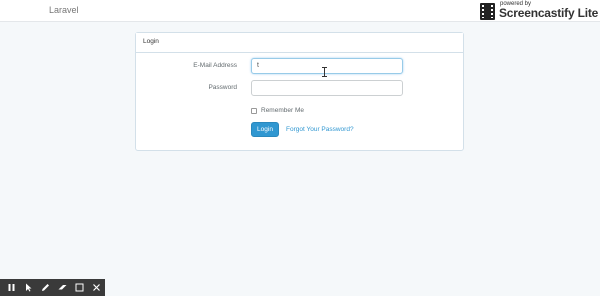 This screenshot has width=600, height=296. What do you see at coordinates (215, 65) in the screenshot?
I see `email-label: E-Mail Address` at bounding box center [215, 65].